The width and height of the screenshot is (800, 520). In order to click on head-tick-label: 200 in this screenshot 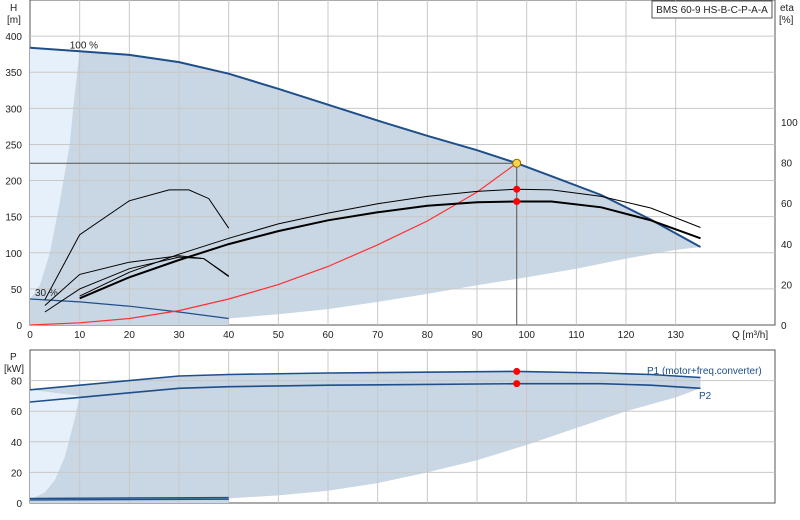, I will do `click(13, 182)`.